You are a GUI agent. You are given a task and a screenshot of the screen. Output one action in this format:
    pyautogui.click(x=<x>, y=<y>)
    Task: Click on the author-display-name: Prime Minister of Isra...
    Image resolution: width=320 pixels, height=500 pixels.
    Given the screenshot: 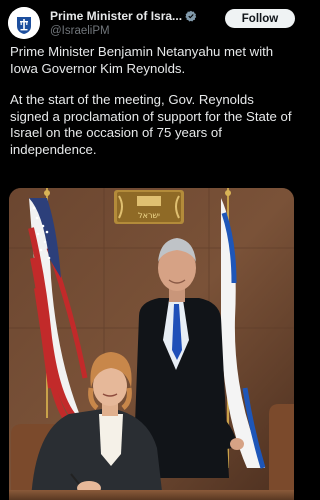 What is the action you would take?
    pyautogui.click(x=116, y=16)
    